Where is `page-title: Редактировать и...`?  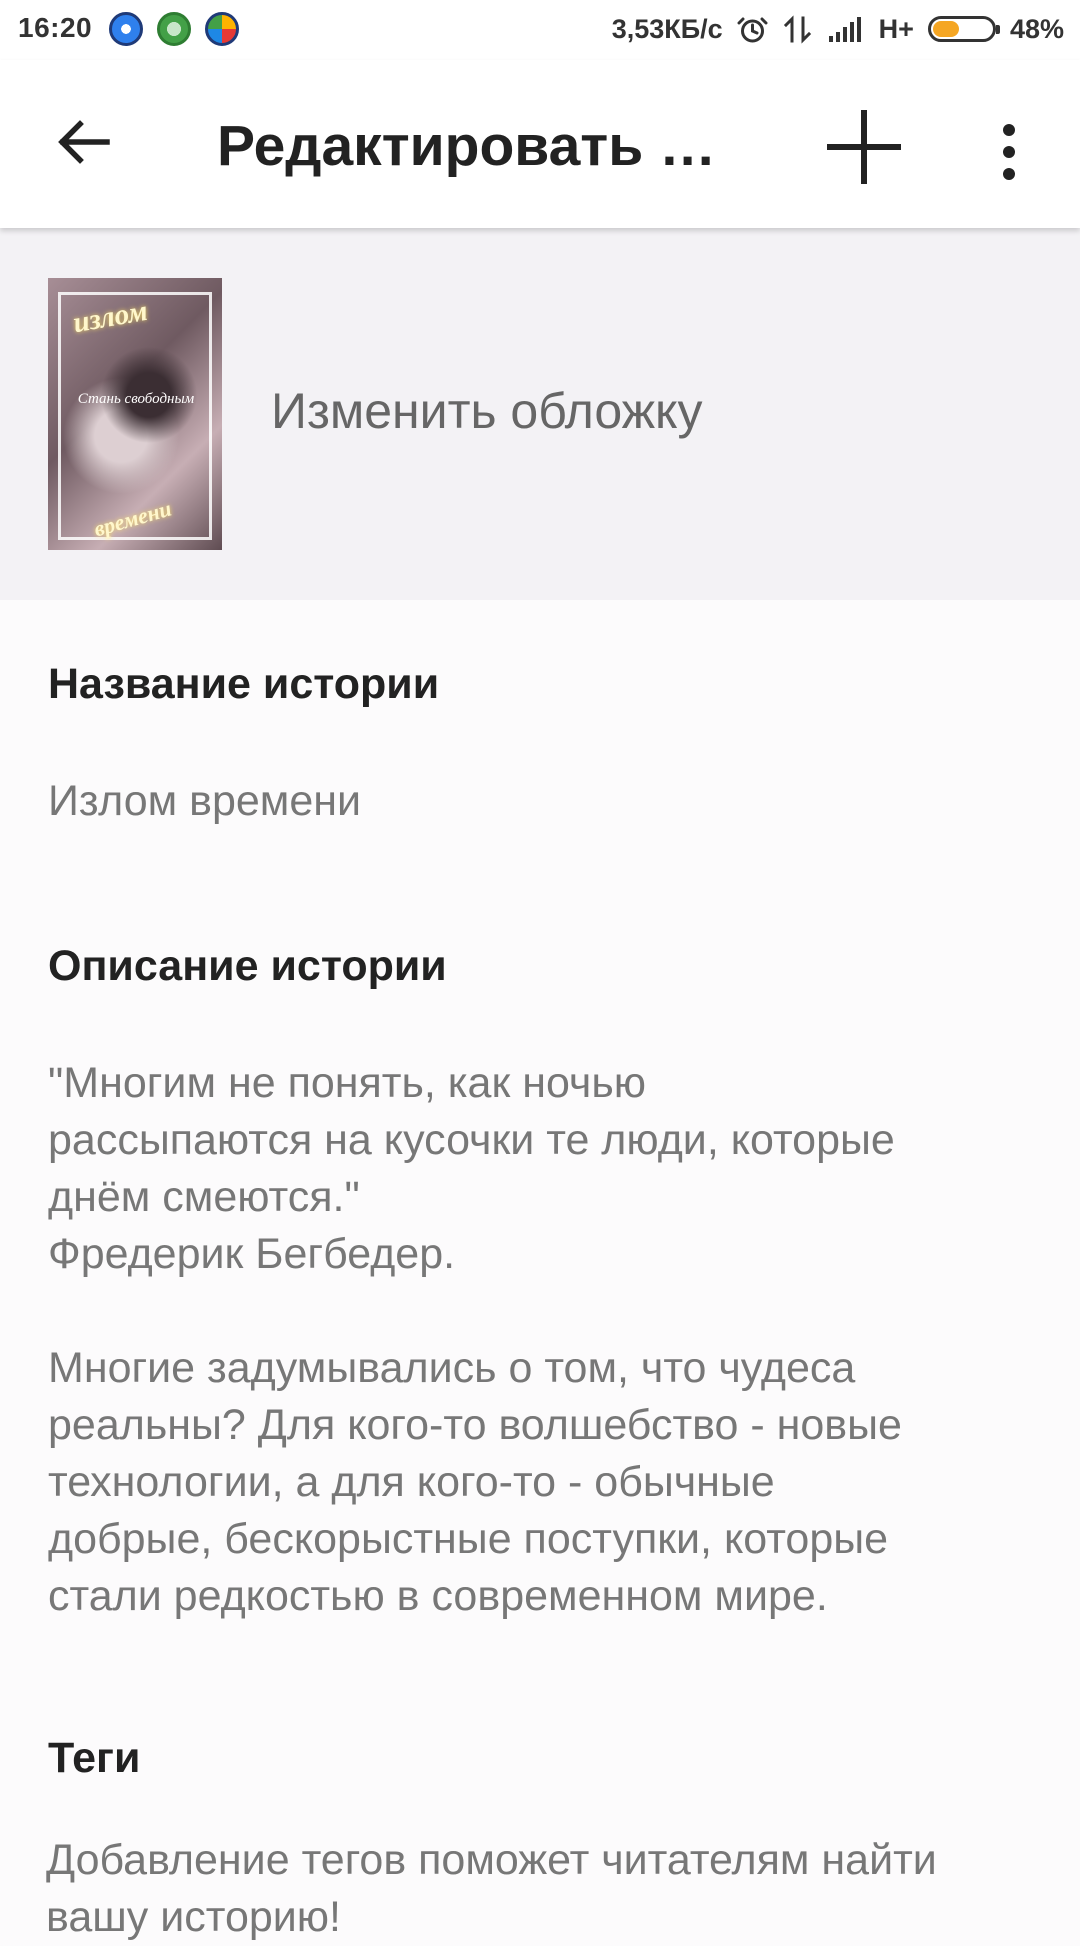 page-title: Редактировать и... is located at coordinates (477, 146).